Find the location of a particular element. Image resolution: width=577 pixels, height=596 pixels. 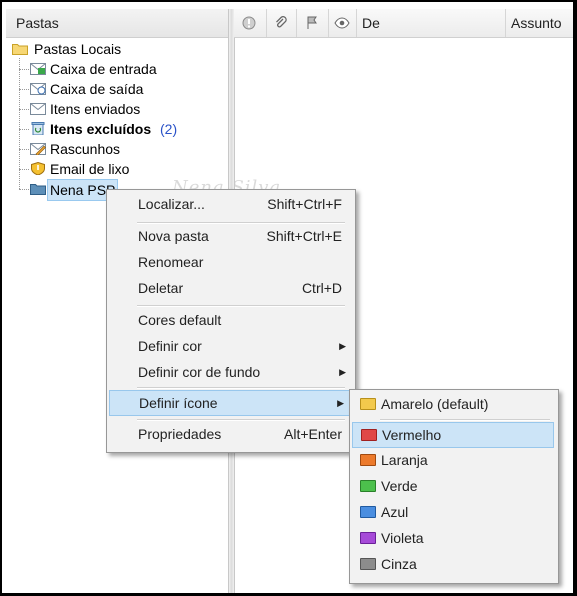

eye-icon is located at coordinates (342, 23).